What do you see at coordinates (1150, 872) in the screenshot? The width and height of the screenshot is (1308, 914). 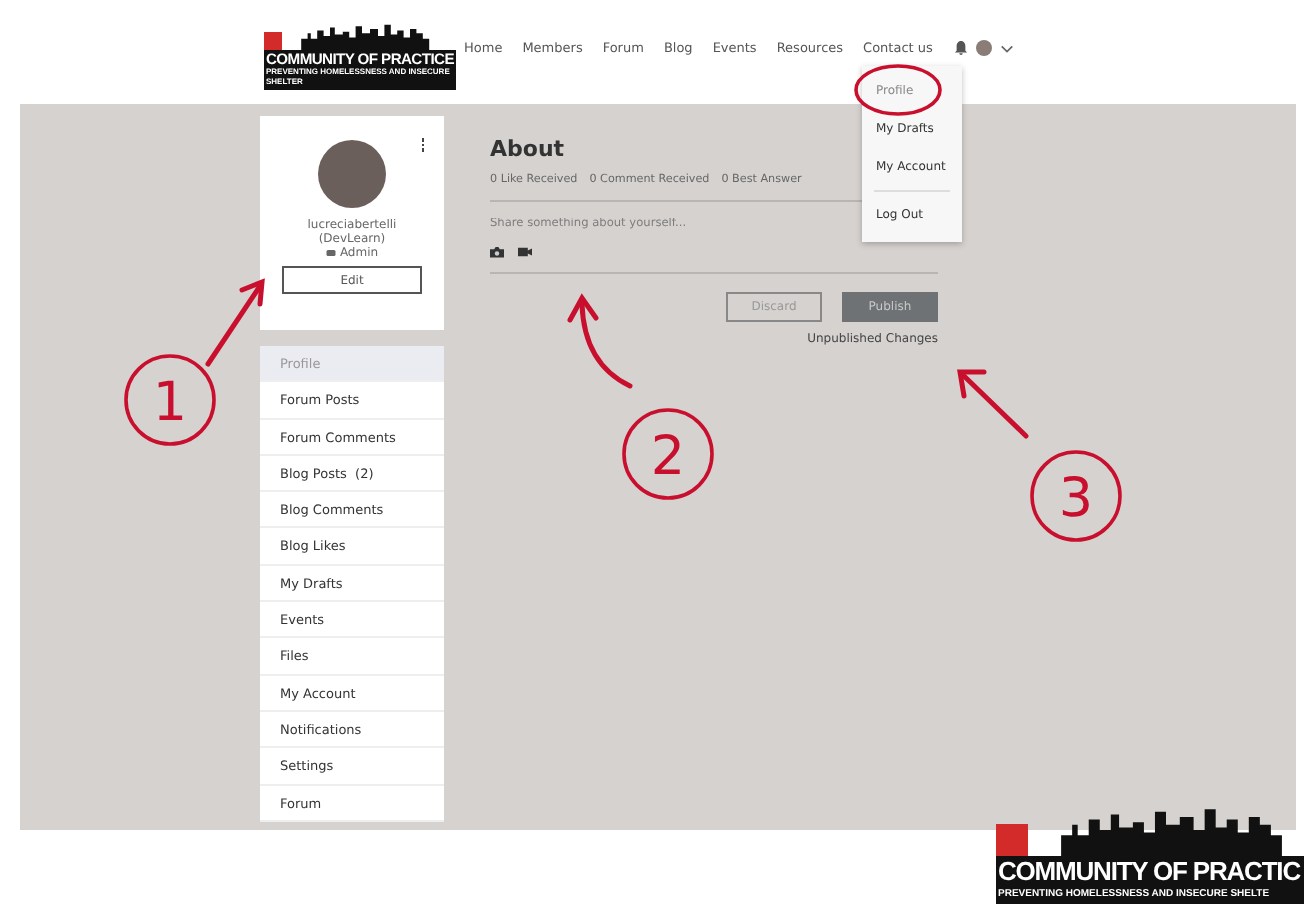 I see `logo-title: COMMUNITY OF PRACTIC` at bounding box center [1150, 872].